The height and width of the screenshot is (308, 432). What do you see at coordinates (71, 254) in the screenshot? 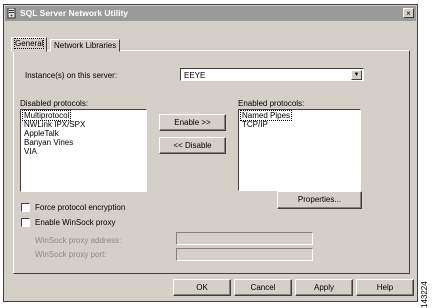
I see `winsock-port-label: WinSock proxy port:` at bounding box center [71, 254].